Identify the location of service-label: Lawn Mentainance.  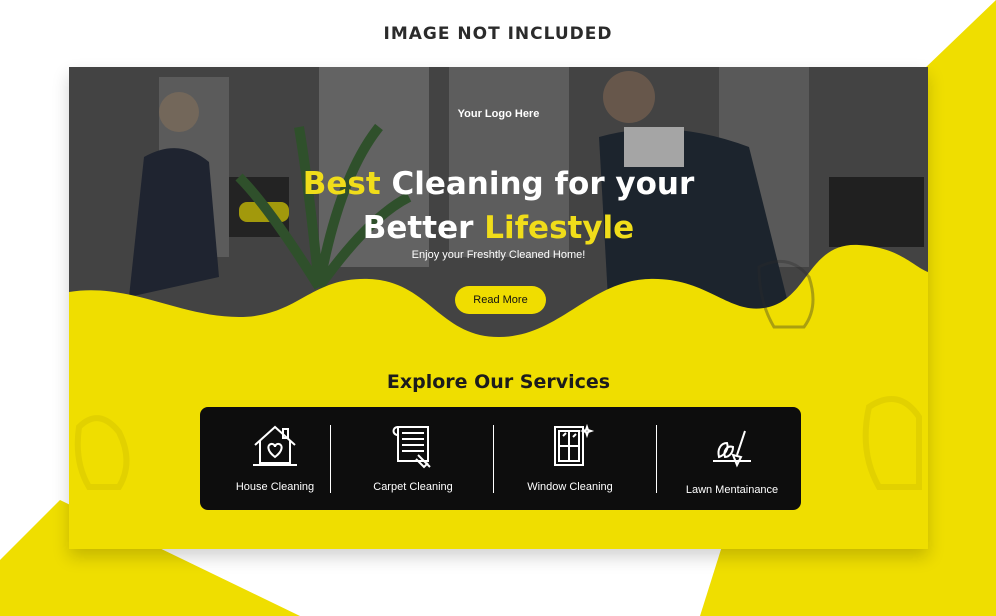
(732, 490).